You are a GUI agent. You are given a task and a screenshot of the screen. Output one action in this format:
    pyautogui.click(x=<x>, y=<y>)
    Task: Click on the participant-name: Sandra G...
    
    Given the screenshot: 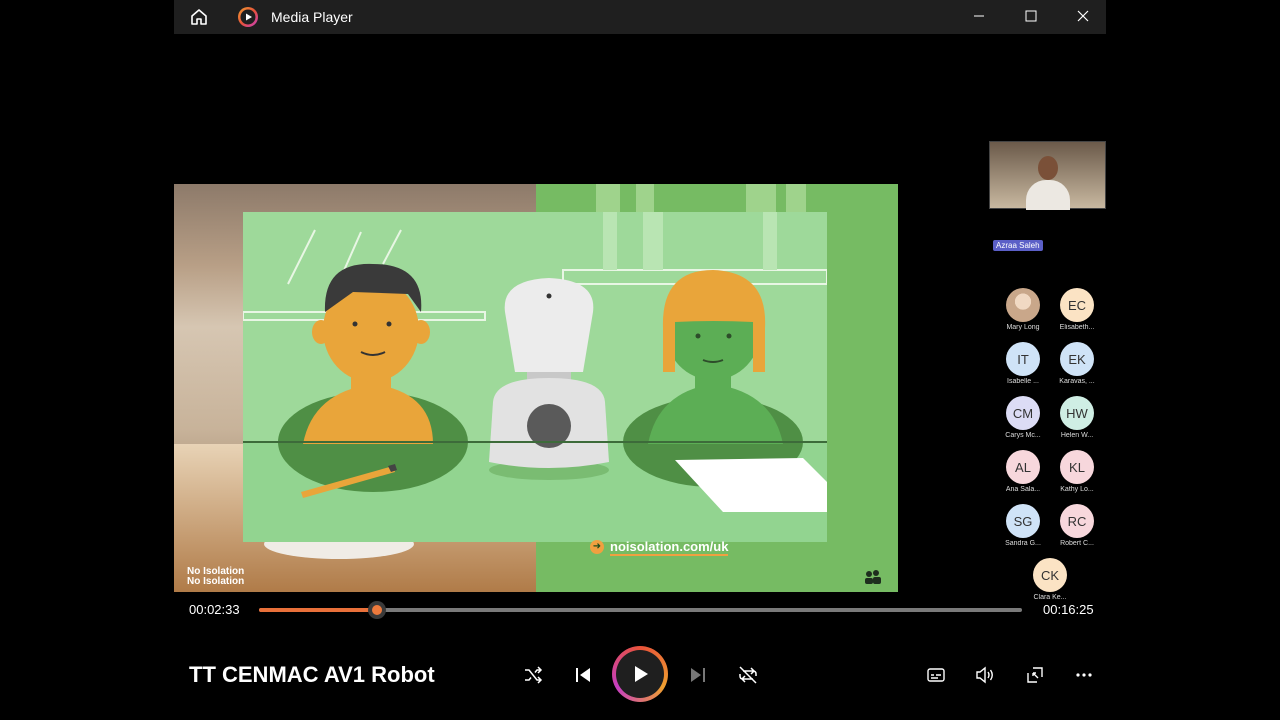 What is the action you would take?
    pyautogui.click(x=1023, y=543)
    